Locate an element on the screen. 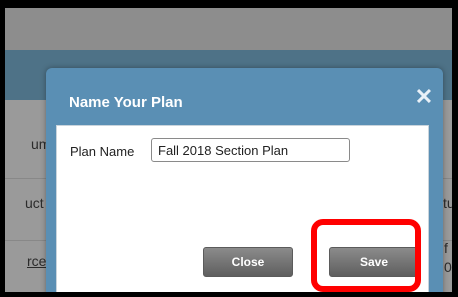  plan-name-label: Plan Name is located at coordinates (102, 151).